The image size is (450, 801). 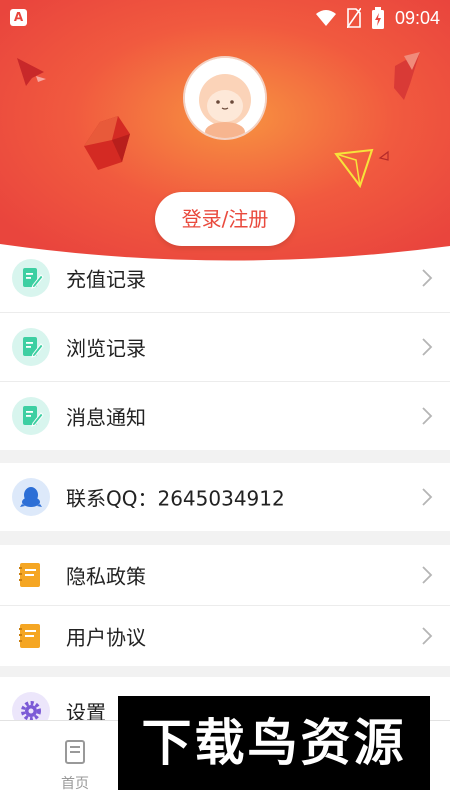 I want to click on menu-item-user-agreement: 用户协议, so click(x=225, y=636).